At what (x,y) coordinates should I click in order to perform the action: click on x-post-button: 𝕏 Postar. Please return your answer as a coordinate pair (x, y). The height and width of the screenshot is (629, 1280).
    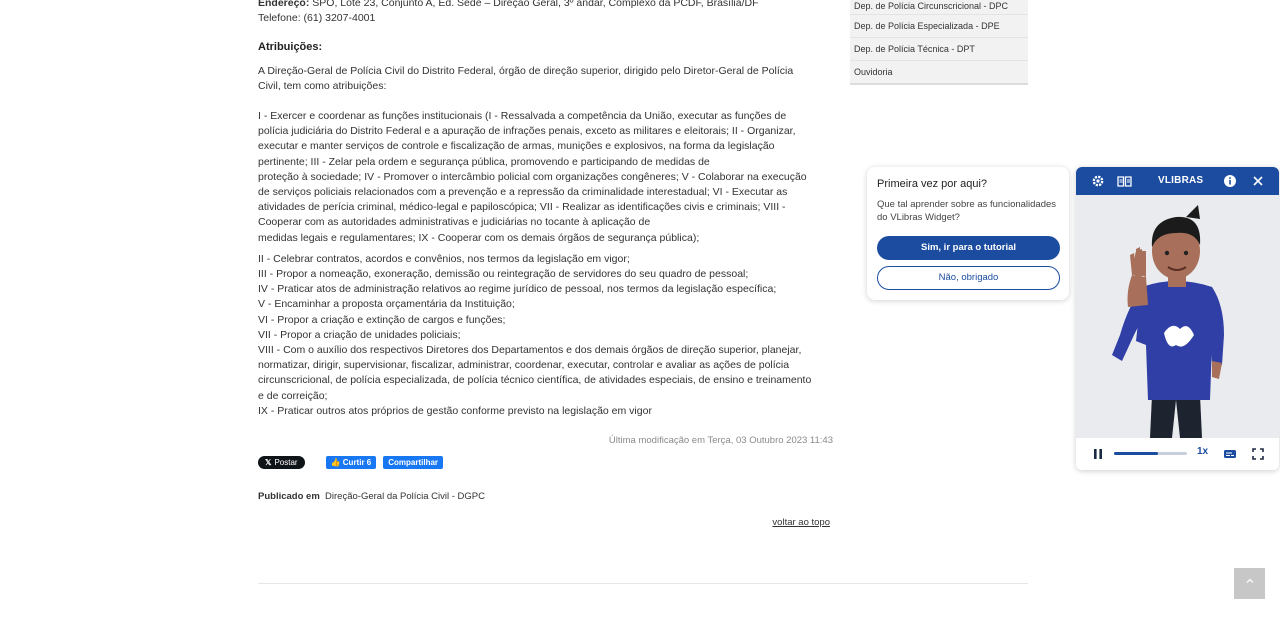
    Looking at the image, I should click on (281, 462).